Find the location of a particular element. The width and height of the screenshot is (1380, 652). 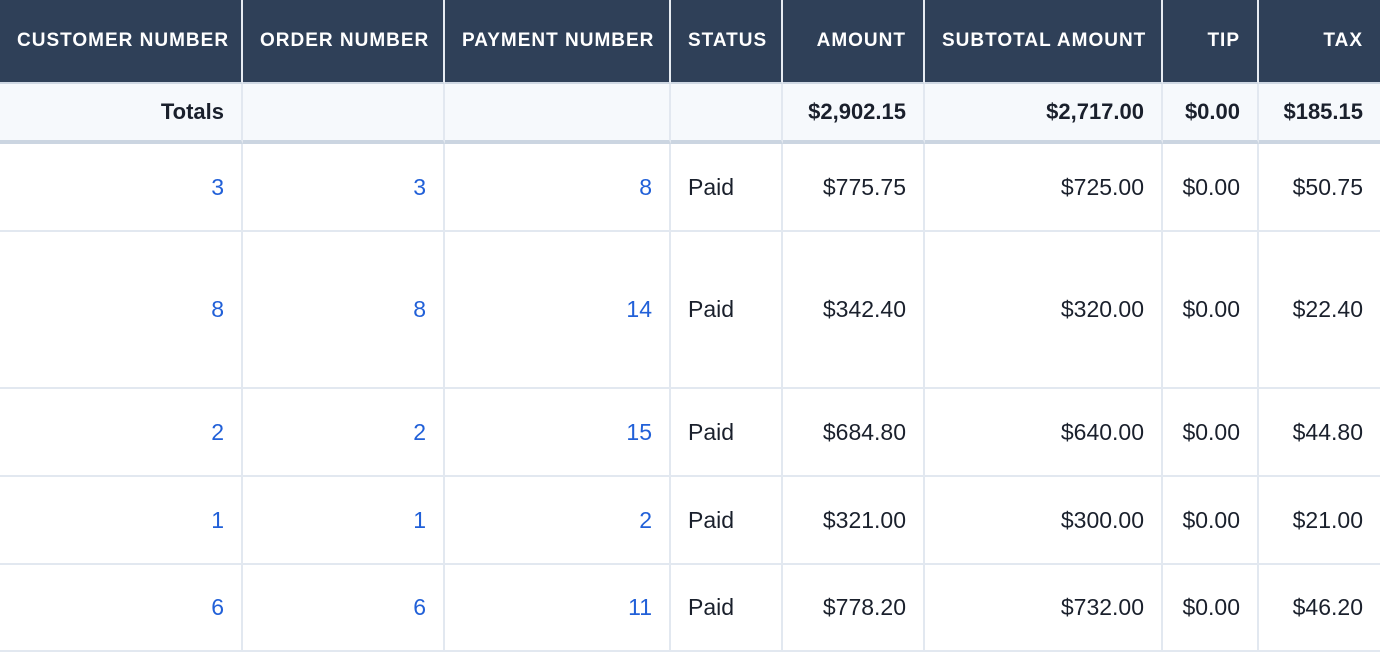

customer-number-link: 3 is located at coordinates (121, 188).